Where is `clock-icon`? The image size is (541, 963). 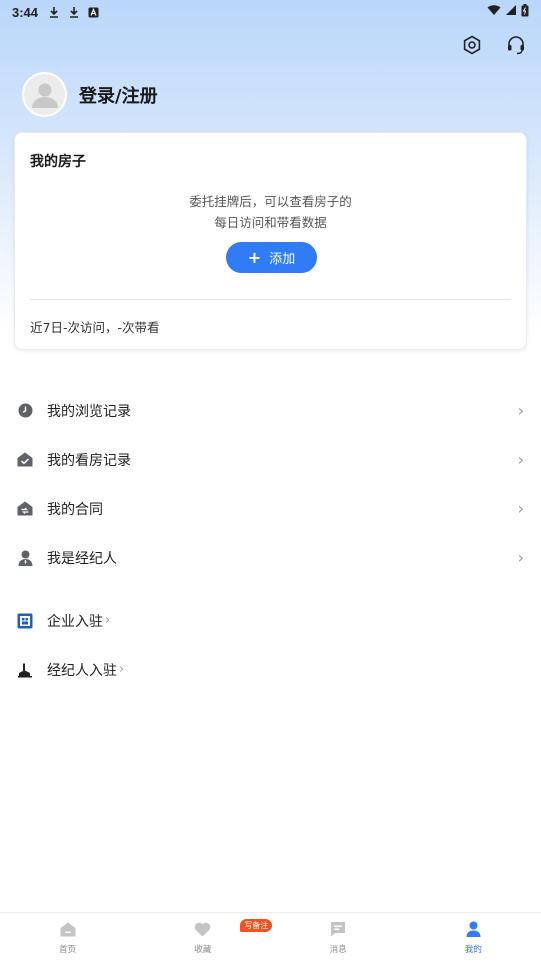
clock-icon is located at coordinates (25, 411).